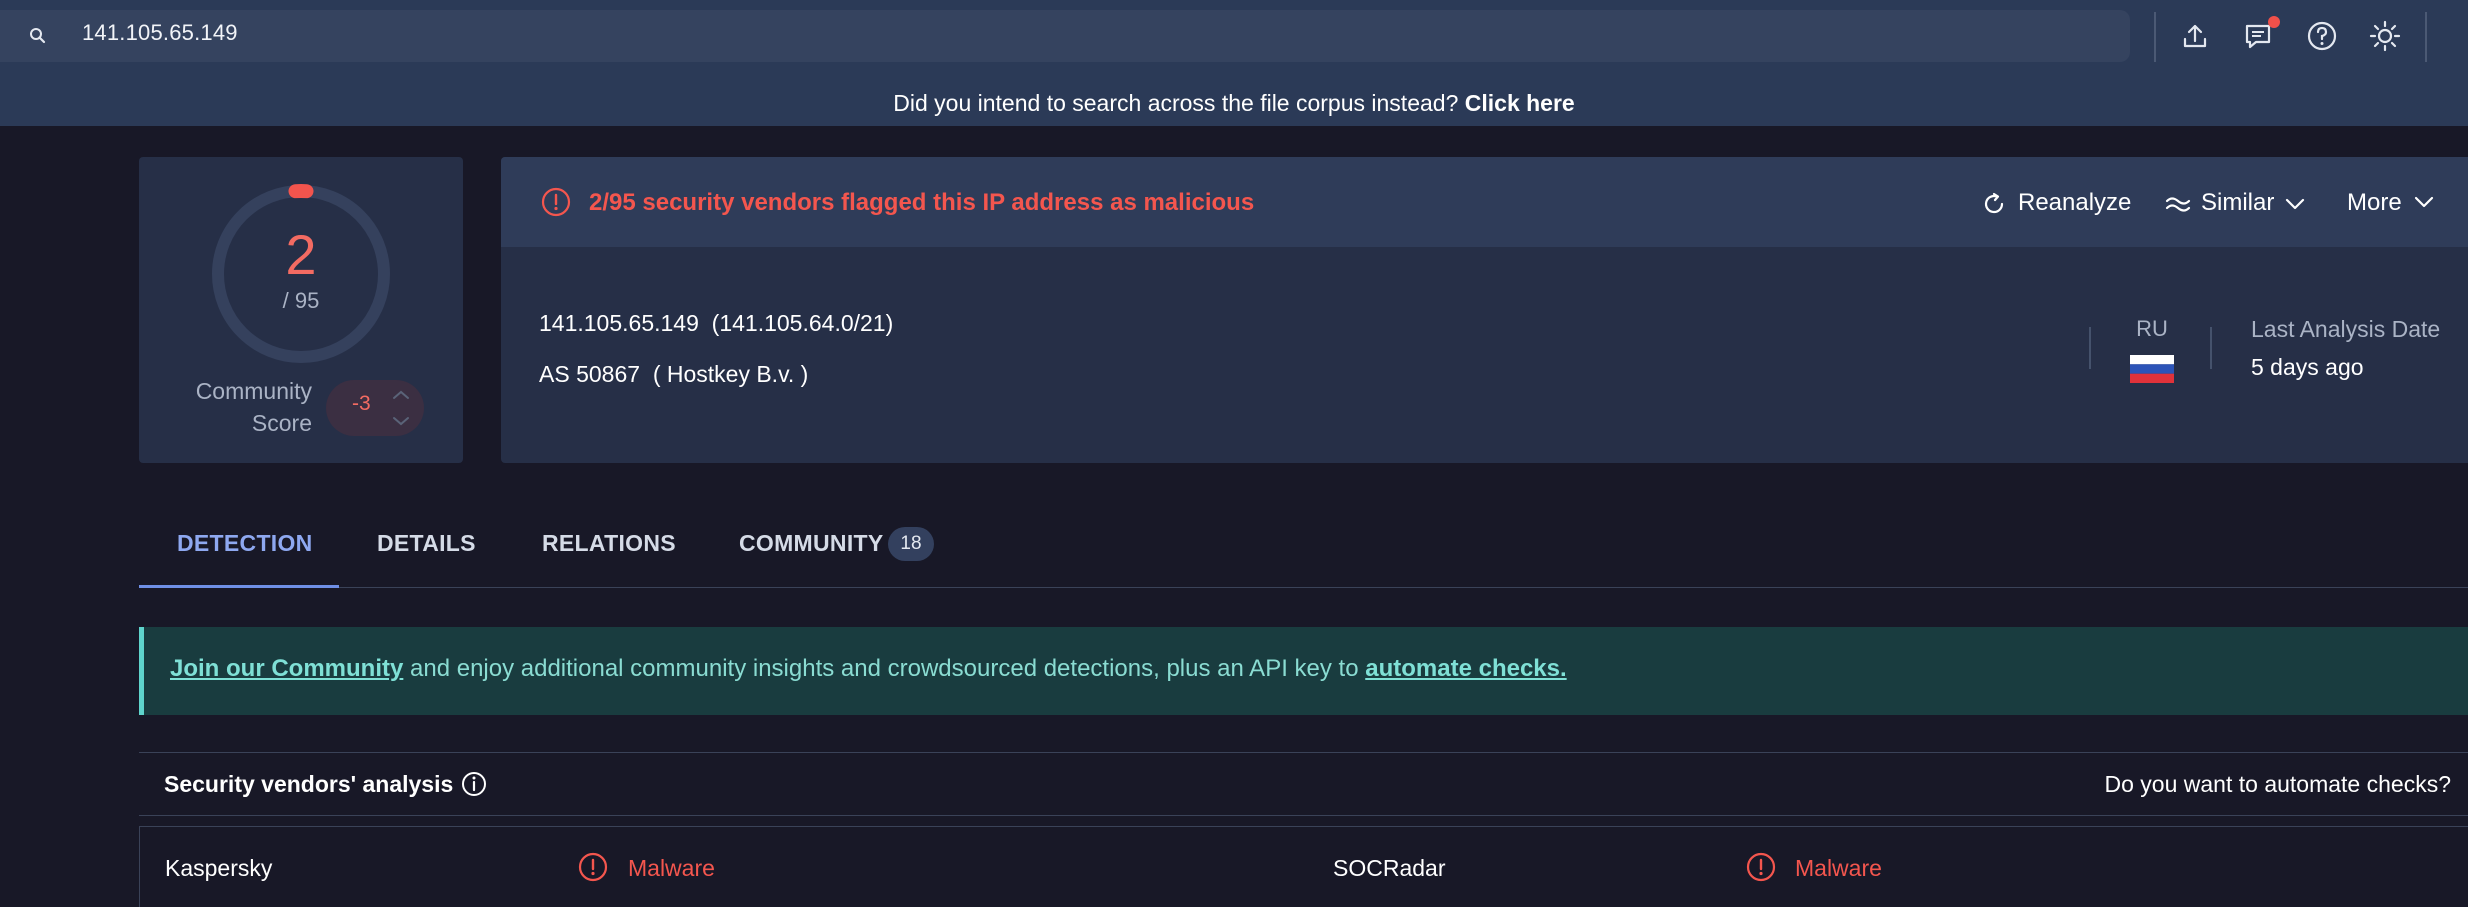  Describe the element at coordinates (219, 868) in the screenshot. I see `vendor-name: Kaspersky` at that location.